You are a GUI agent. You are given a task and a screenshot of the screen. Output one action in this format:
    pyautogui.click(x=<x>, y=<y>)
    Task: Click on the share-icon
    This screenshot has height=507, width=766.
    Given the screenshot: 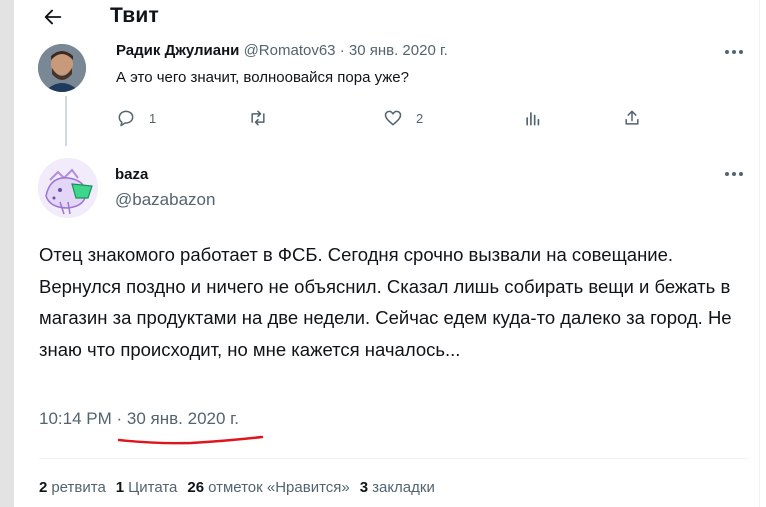 What is the action you would take?
    pyautogui.click(x=632, y=117)
    